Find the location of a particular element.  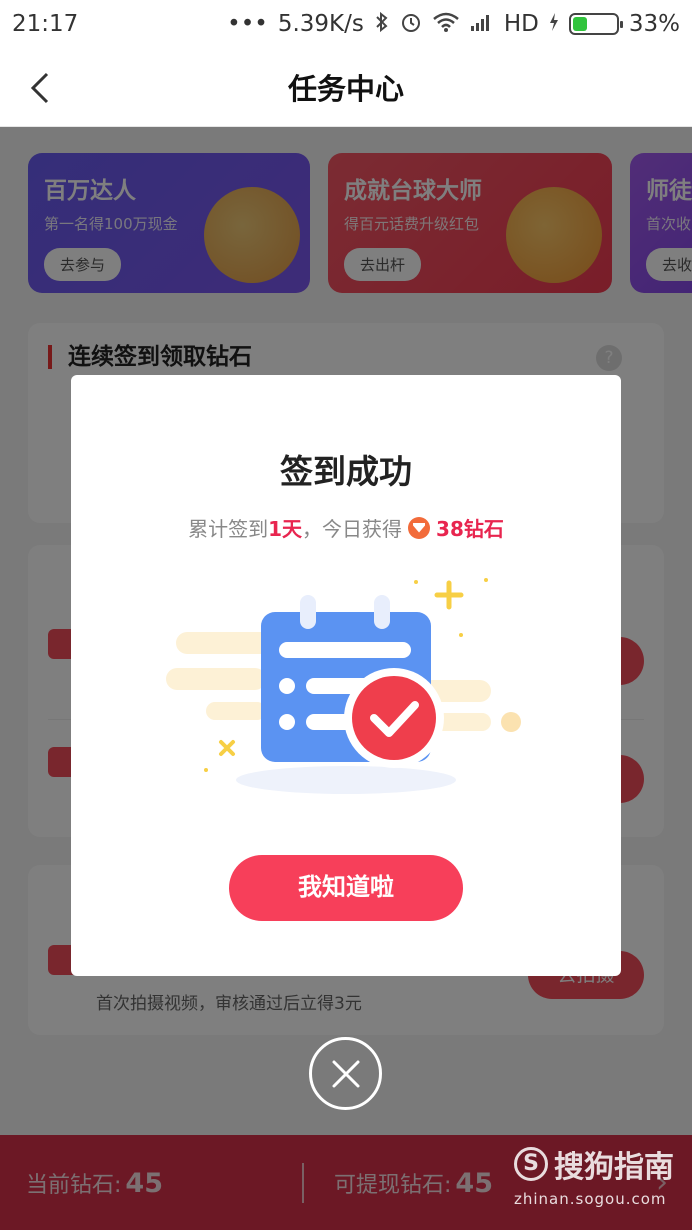

reward-amount: 38钻石 is located at coordinates (470, 529).